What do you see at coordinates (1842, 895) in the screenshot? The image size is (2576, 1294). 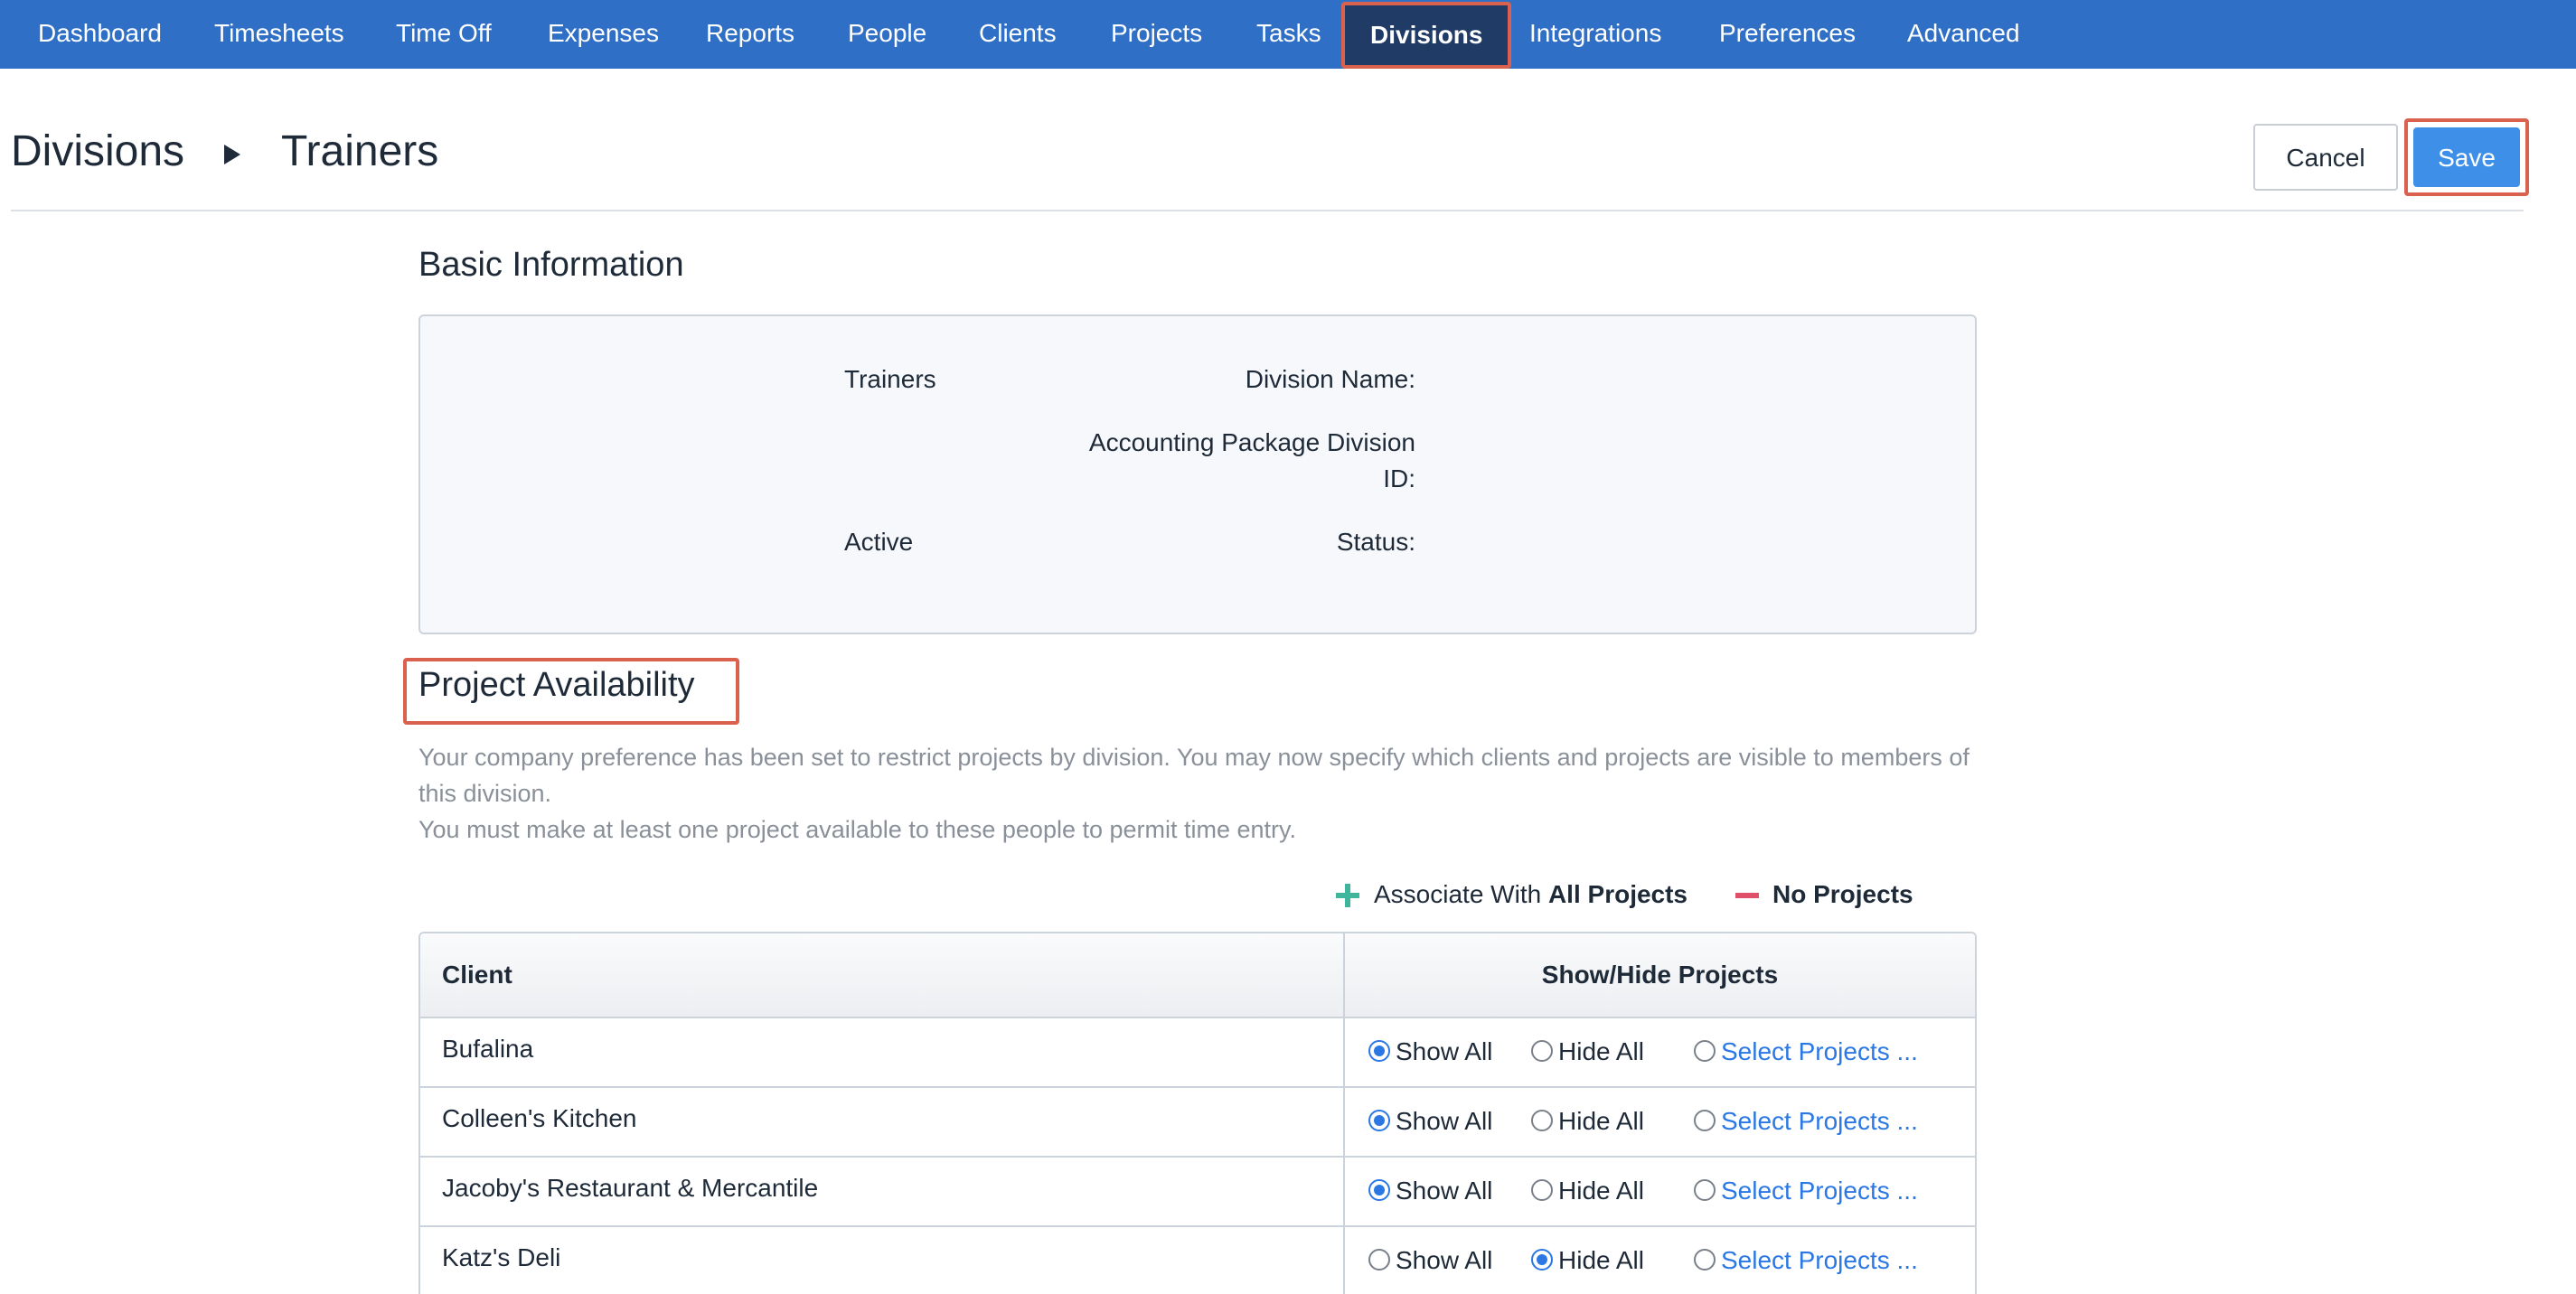 I see `no-projects-link: No Projects` at bounding box center [1842, 895].